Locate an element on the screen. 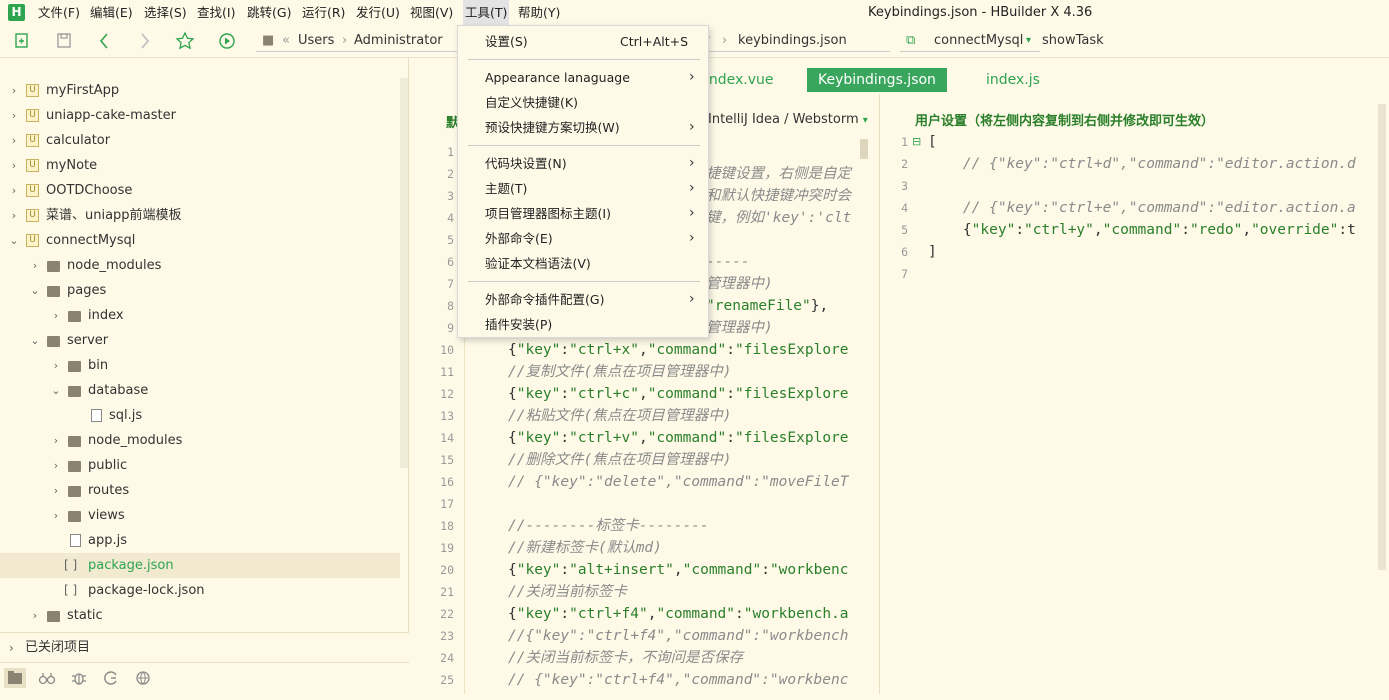  code-line: 键，例如'key':'clt is located at coordinates (778, 218).